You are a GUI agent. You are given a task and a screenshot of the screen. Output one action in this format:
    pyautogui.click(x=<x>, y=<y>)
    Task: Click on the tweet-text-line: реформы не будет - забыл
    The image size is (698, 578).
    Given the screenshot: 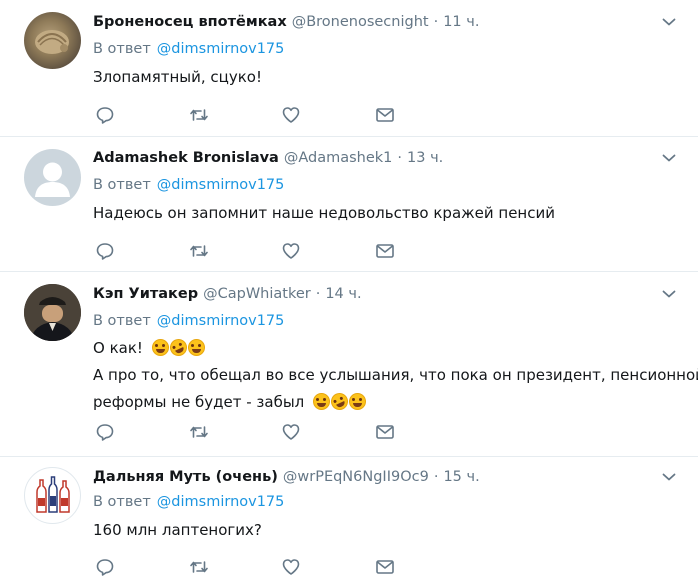 What is the action you would take?
    pyautogui.click(x=388, y=402)
    